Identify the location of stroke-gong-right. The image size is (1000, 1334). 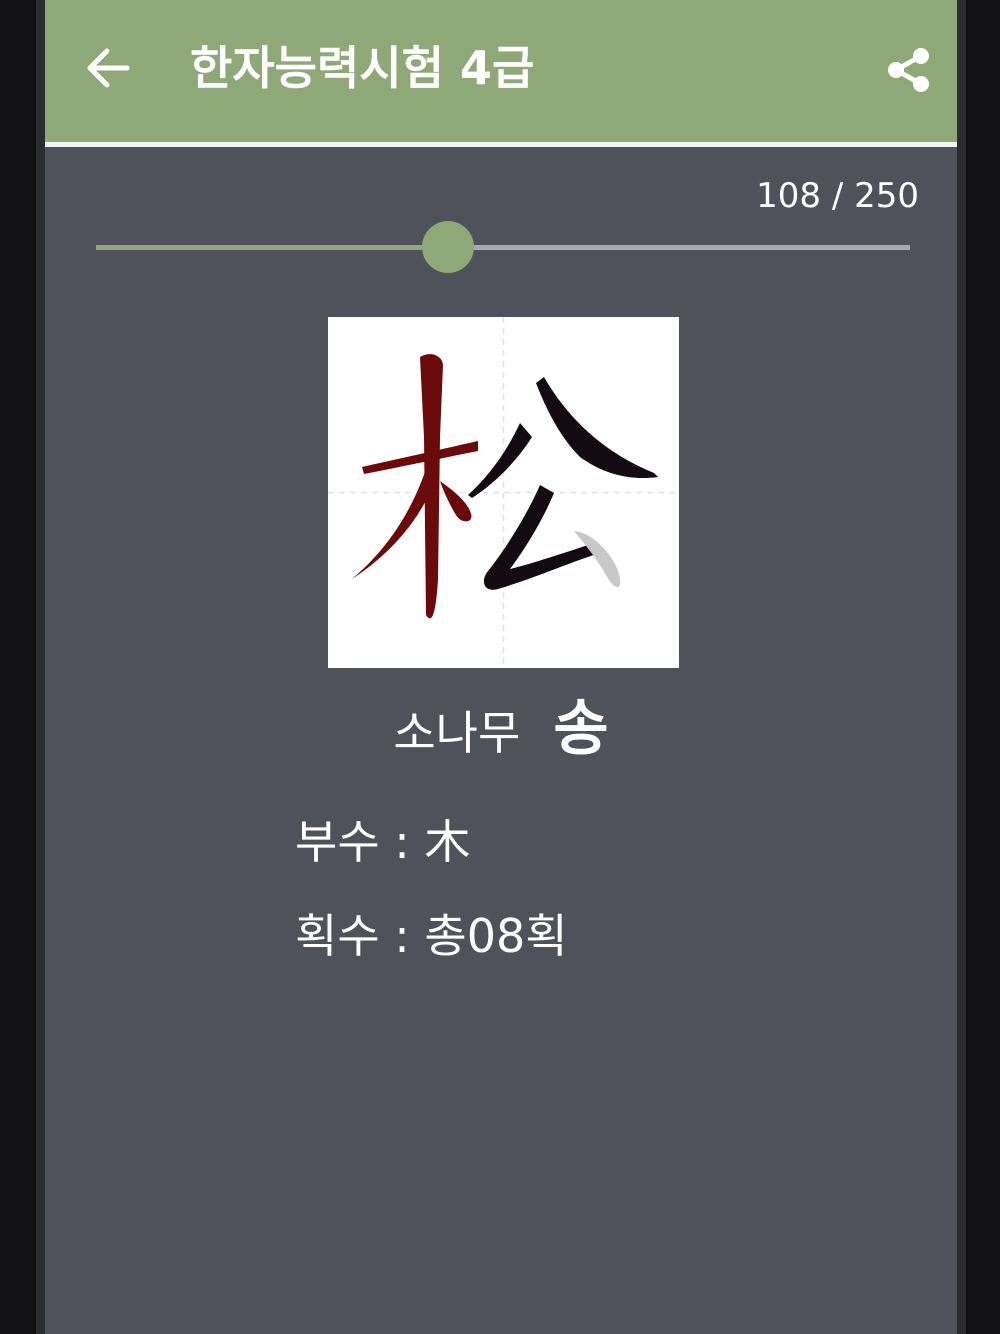
(597, 428).